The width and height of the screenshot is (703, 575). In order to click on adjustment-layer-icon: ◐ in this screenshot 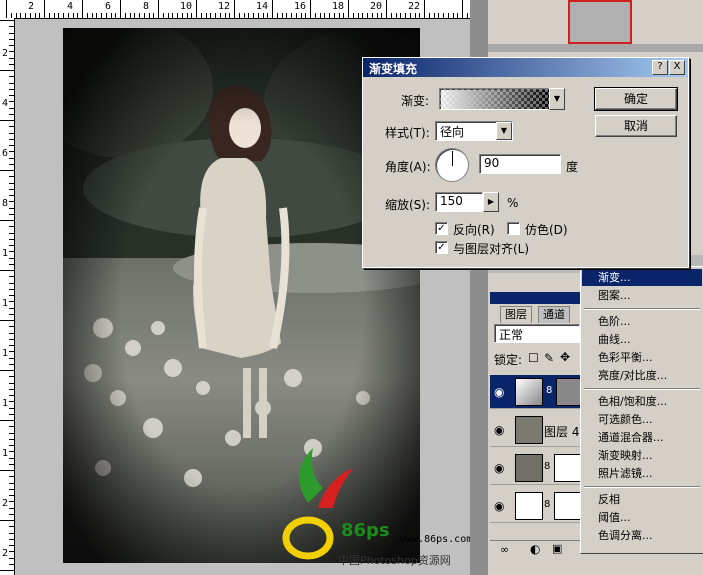, I will do `click(535, 549)`.